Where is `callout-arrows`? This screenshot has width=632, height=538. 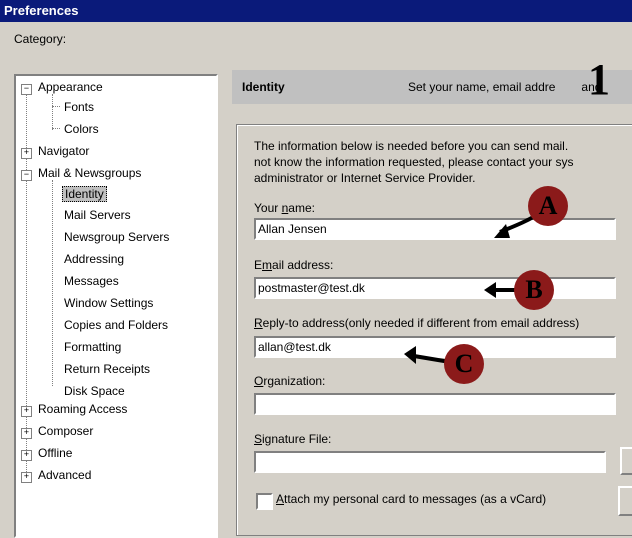 callout-arrows is located at coordinates (475, 286).